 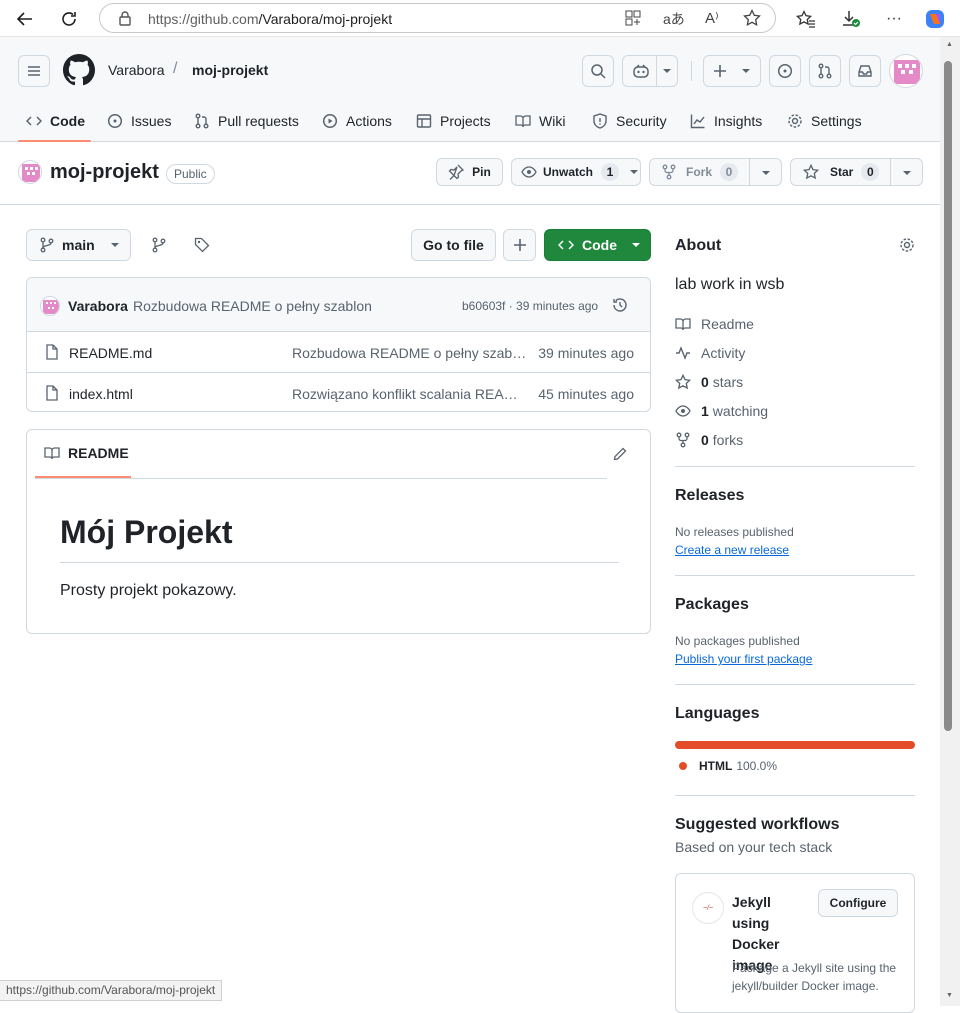 I want to click on publish-package-link: Publish your first package, so click(x=743, y=659).